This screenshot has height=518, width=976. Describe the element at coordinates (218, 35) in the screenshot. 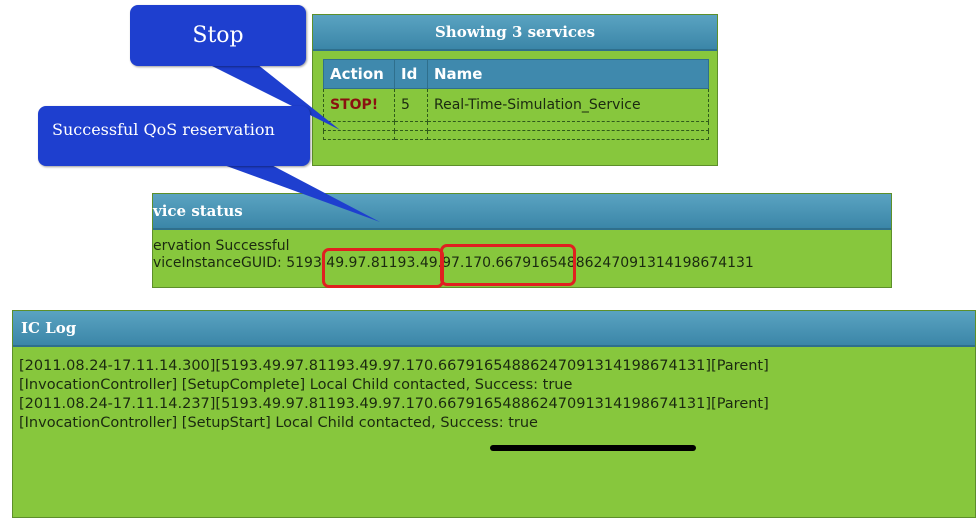

I see `stop-callout: Stop` at that location.